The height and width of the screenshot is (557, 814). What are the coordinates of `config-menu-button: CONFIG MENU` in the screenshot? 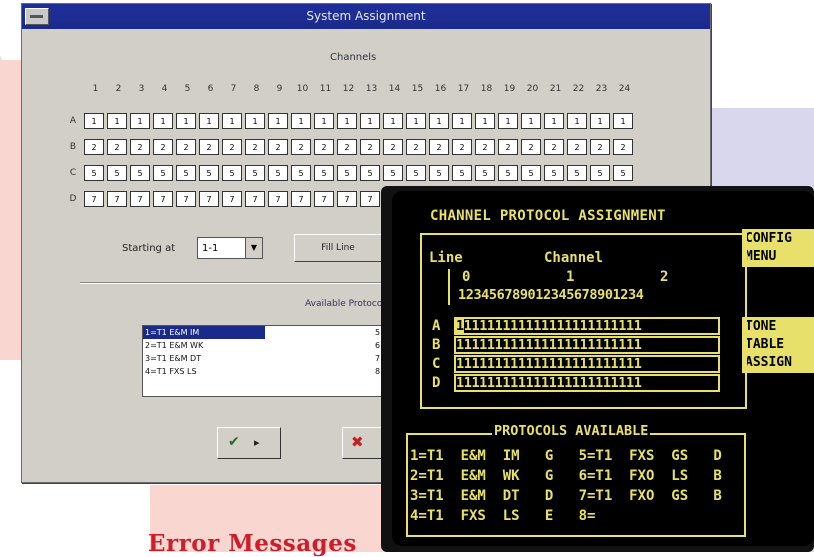 It's located at (778, 248).